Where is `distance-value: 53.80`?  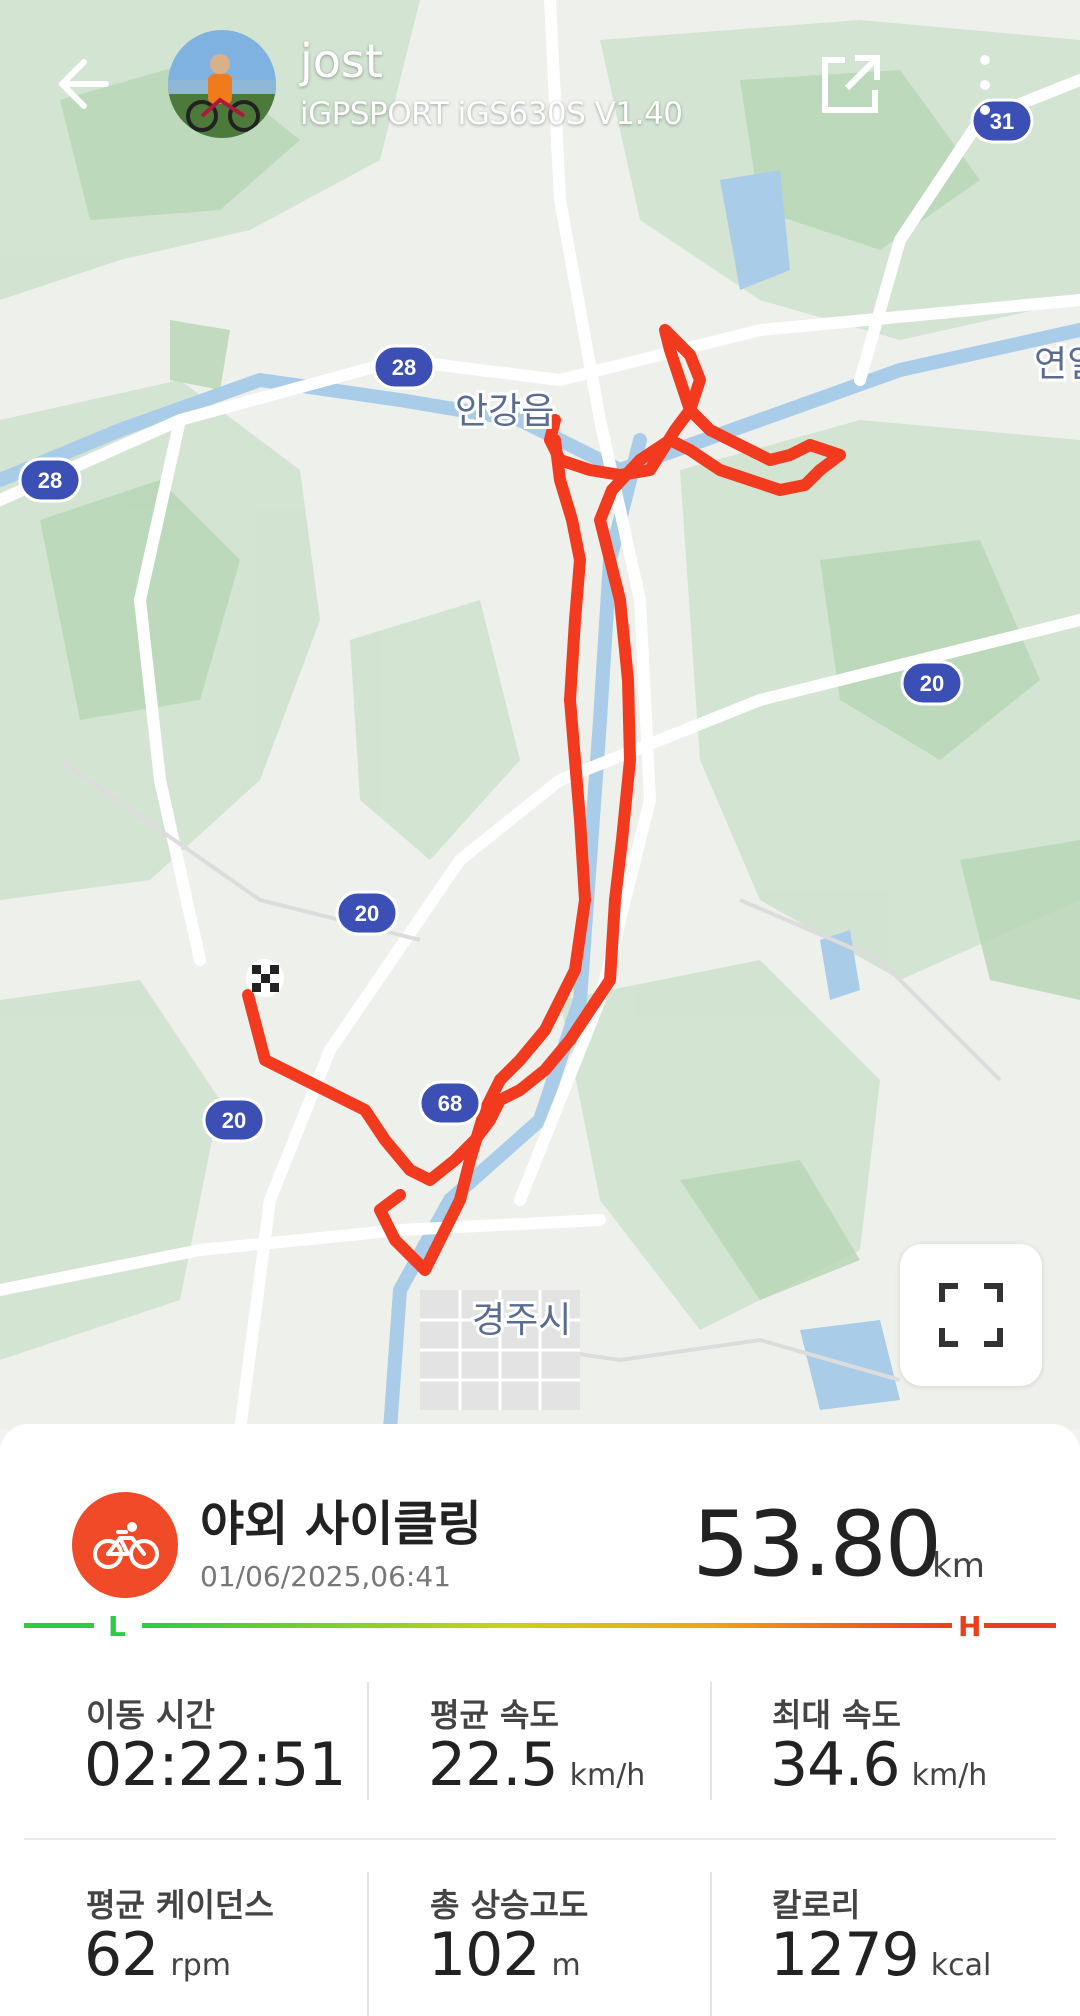
distance-value: 53.80 is located at coordinates (817, 1544).